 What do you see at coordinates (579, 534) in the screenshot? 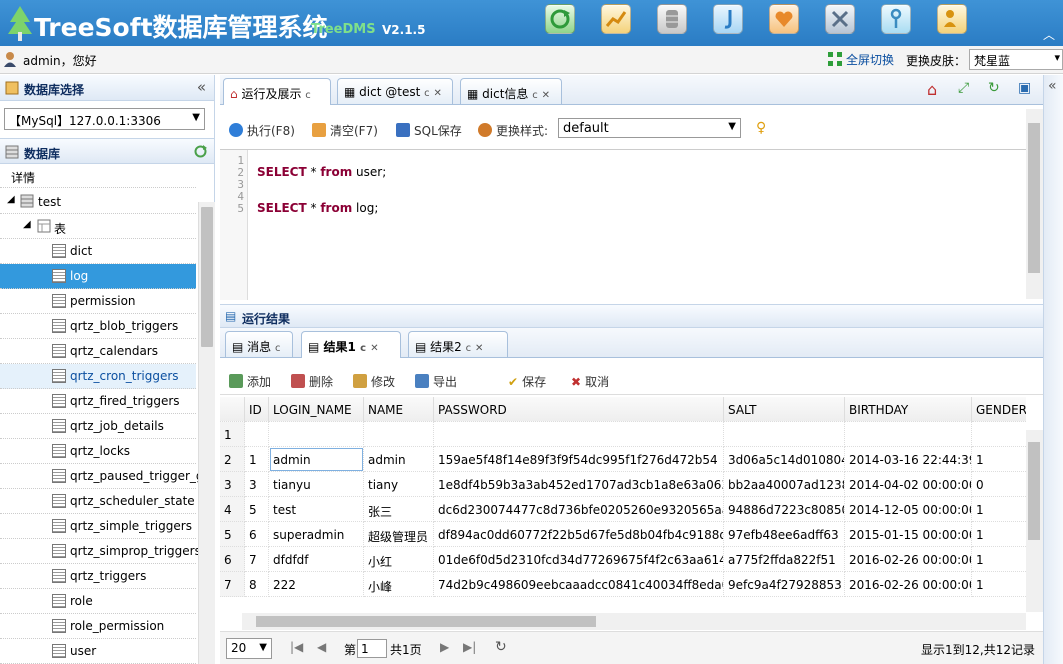
I see `grid-cell: df894ac0dd60772f22b5d67fe5d8b04fb4c9188d` at bounding box center [579, 534].